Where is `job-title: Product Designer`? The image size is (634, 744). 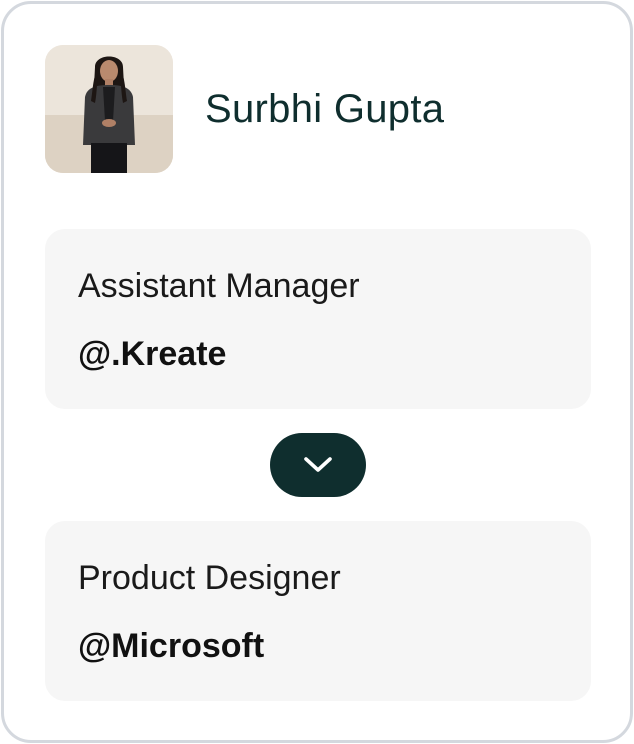 job-title: Product Designer is located at coordinates (209, 578).